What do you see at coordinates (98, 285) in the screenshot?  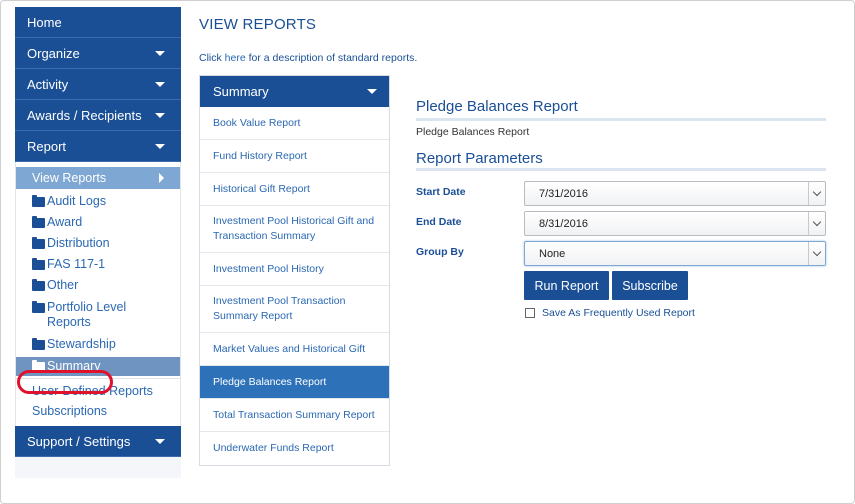 I see `folder-other: Other` at bounding box center [98, 285].